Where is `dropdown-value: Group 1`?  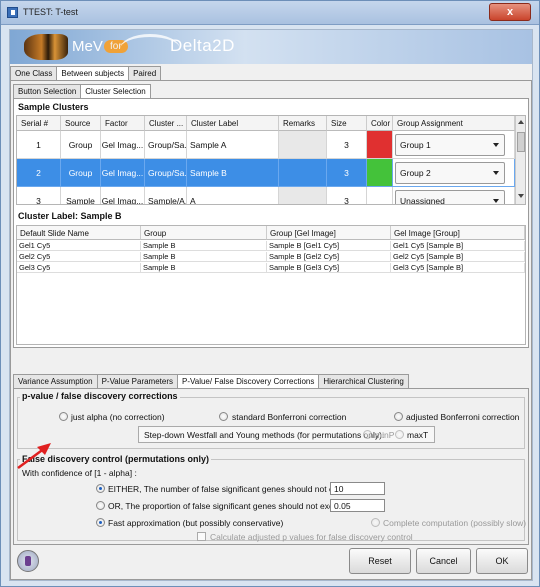
dropdown-value: Group 1 is located at coordinates (415, 145).